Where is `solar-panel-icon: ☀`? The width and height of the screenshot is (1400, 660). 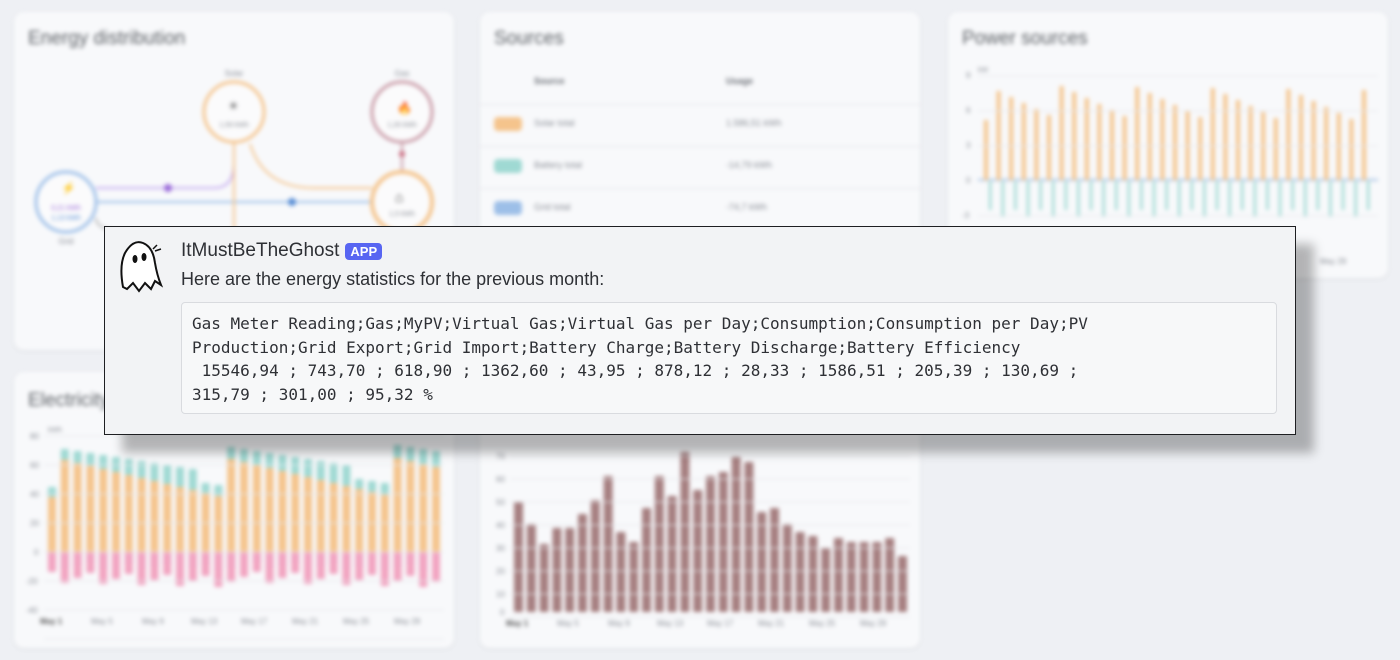 solar-panel-icon: ☀ is located at coordinates (233, 106).